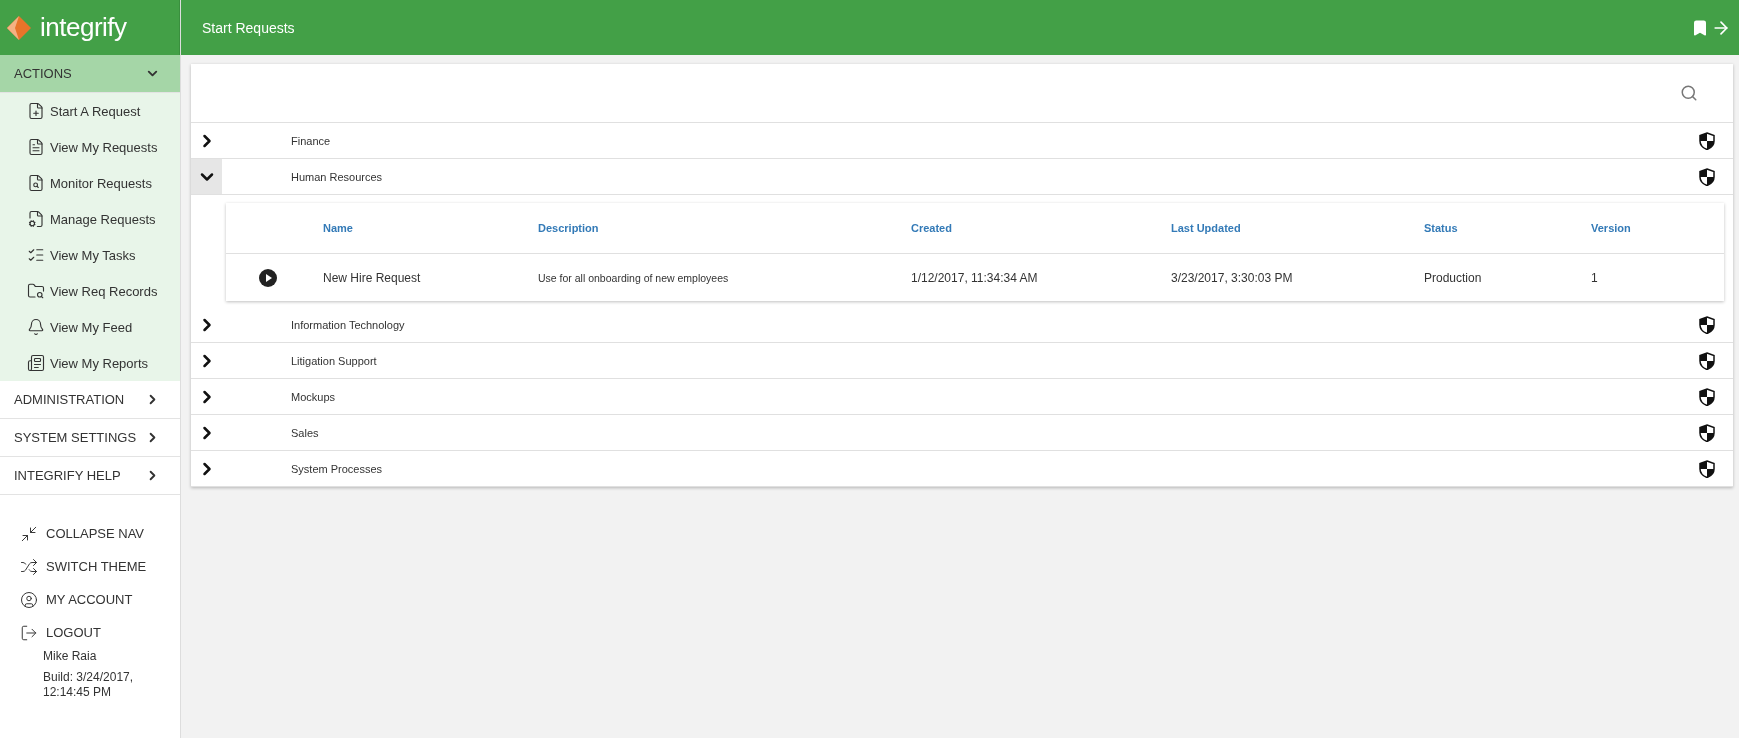  I want to click on nav-item-label: Monitor Requests, so click(101, 183).